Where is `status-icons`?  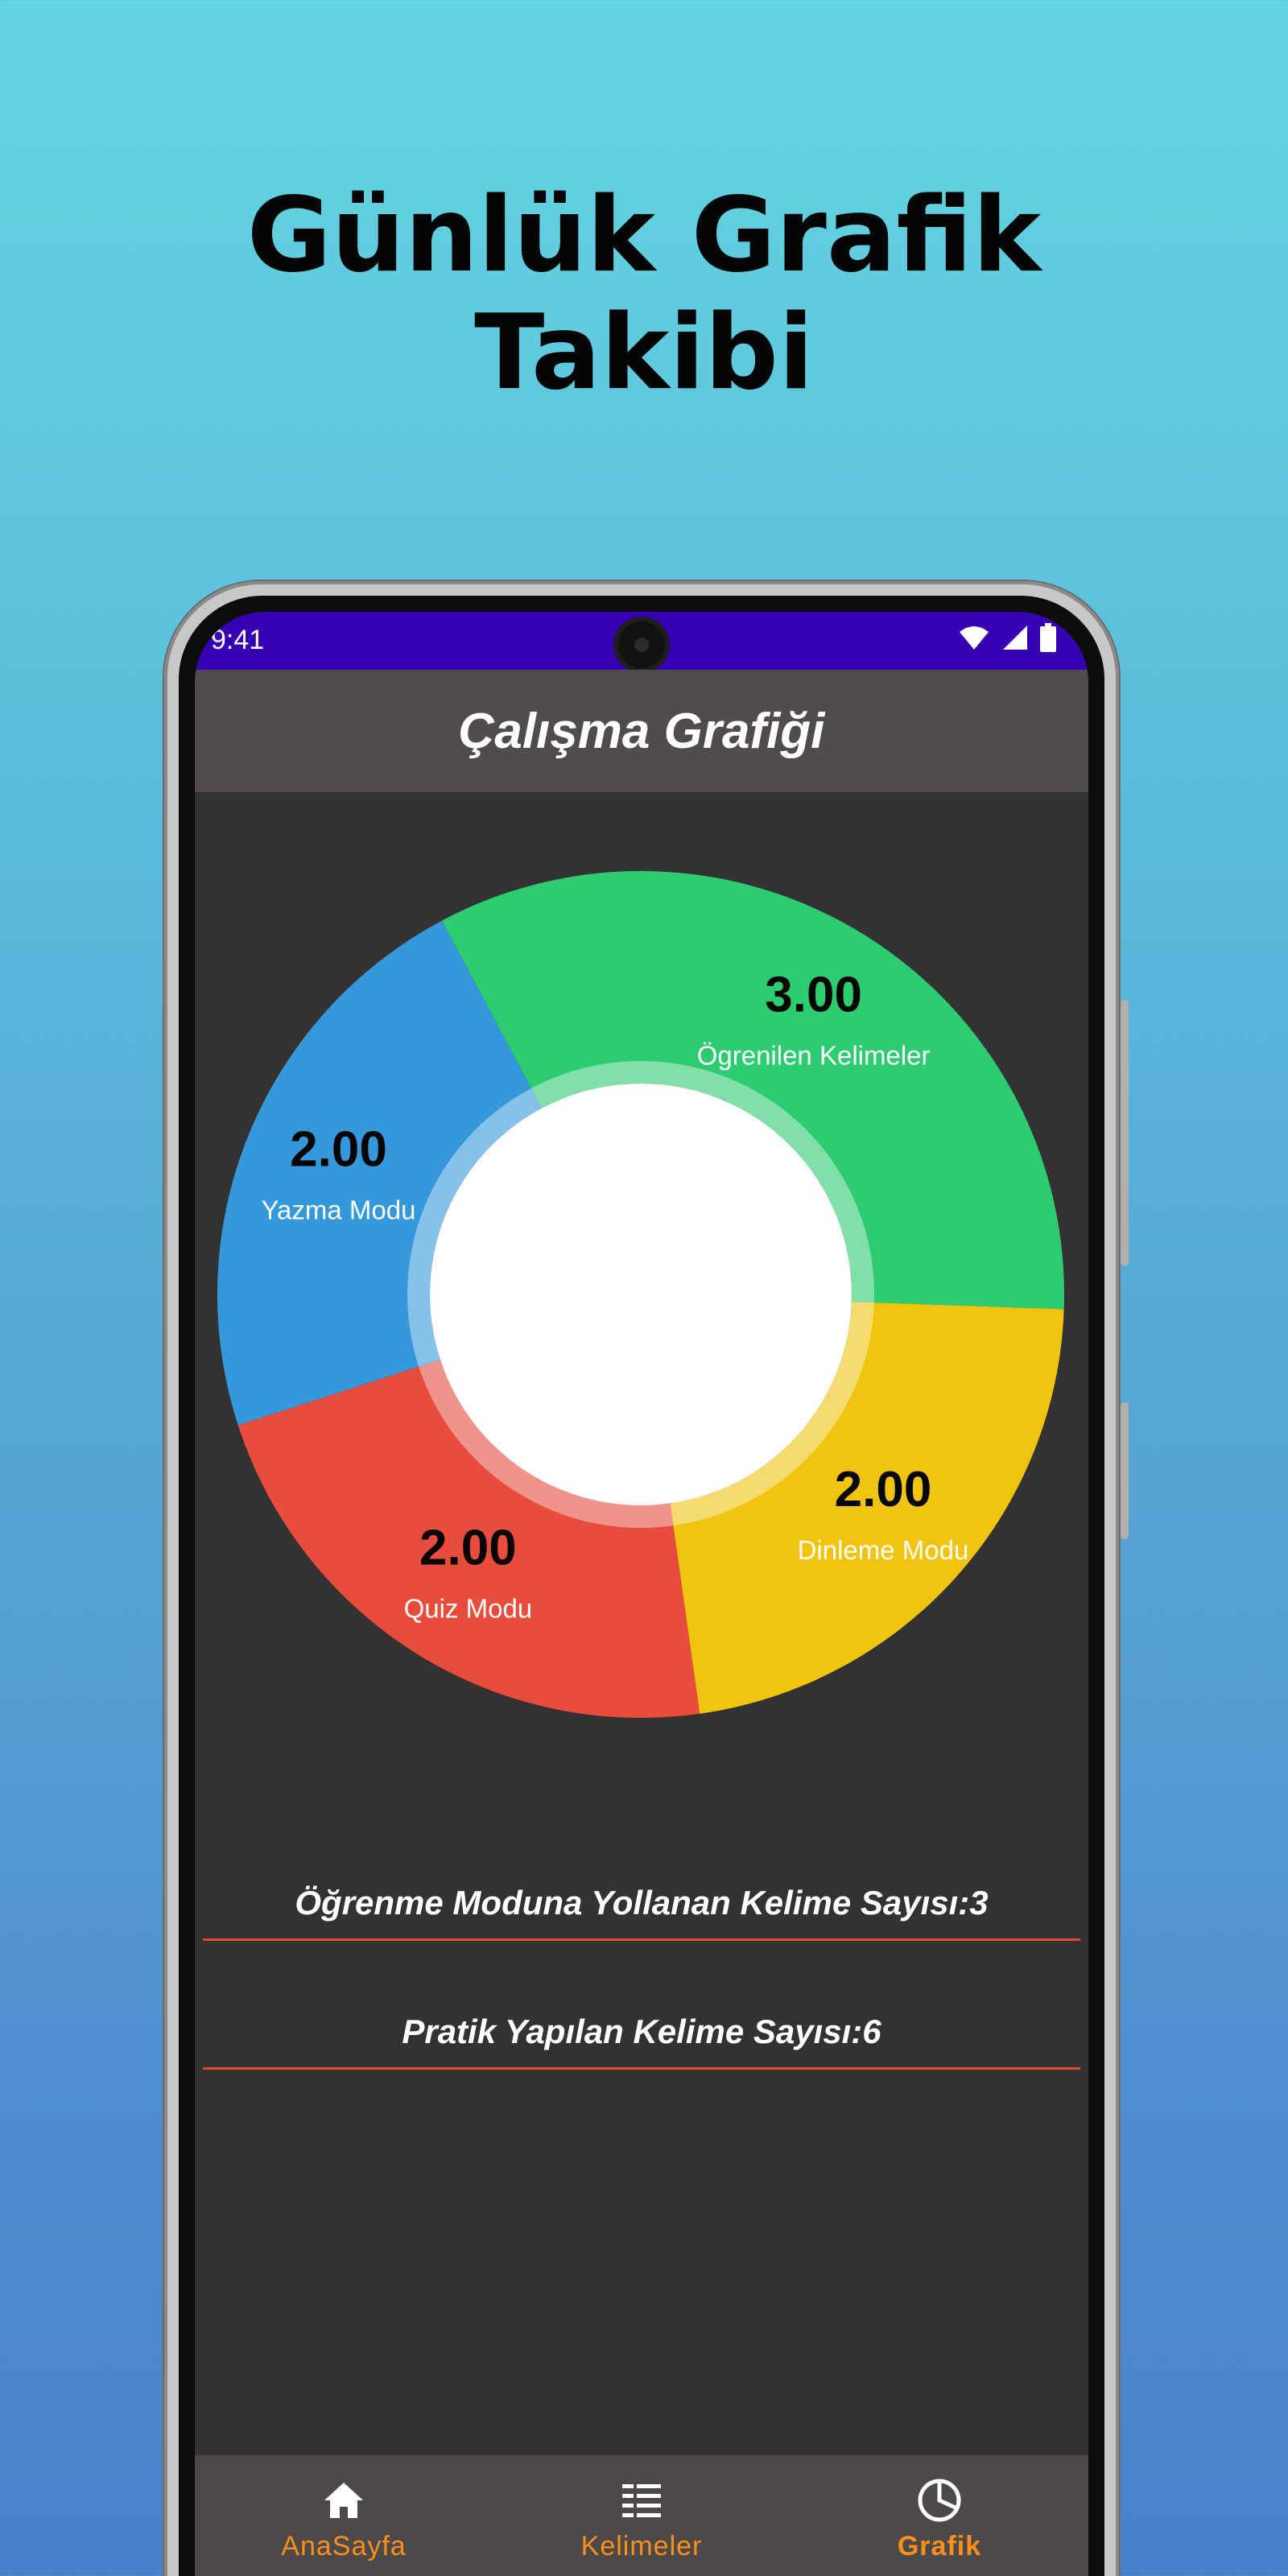
status-icons is located at coordinates (1007, 637).